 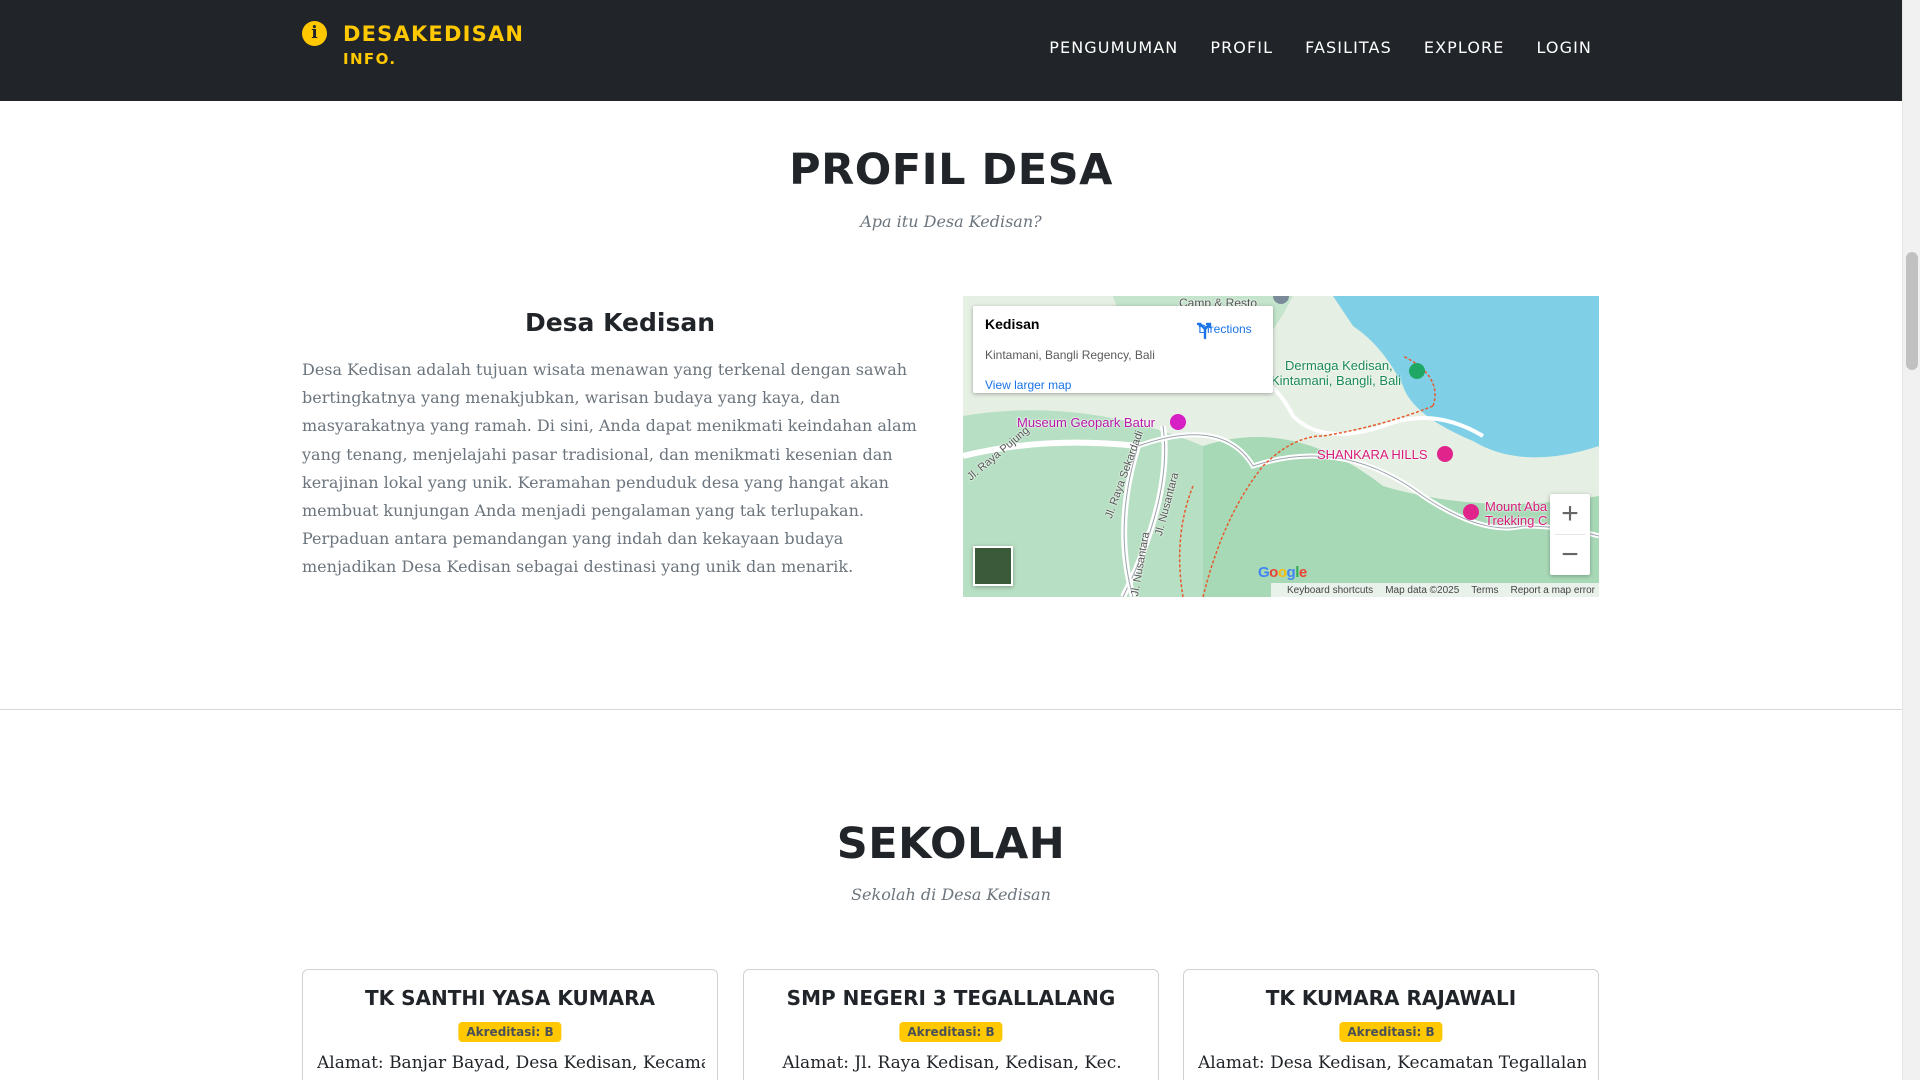 What do you see at coordinates (1911, 540) in the screenshot?
I see `page-scrollbar` at bounding box center [1911, 540].